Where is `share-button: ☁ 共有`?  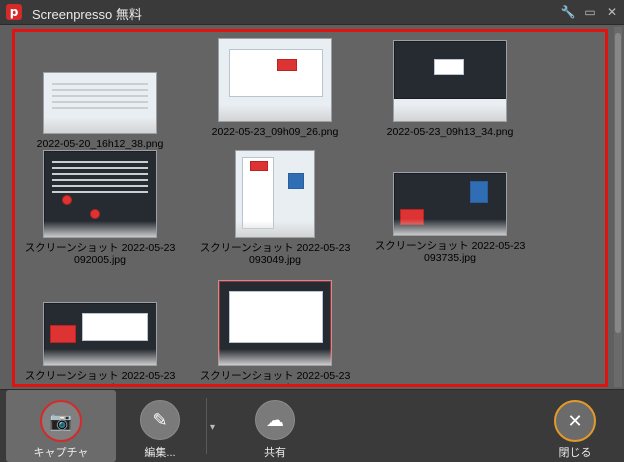 share-button: ☁ 共有 is located at coordinates (275, 426).